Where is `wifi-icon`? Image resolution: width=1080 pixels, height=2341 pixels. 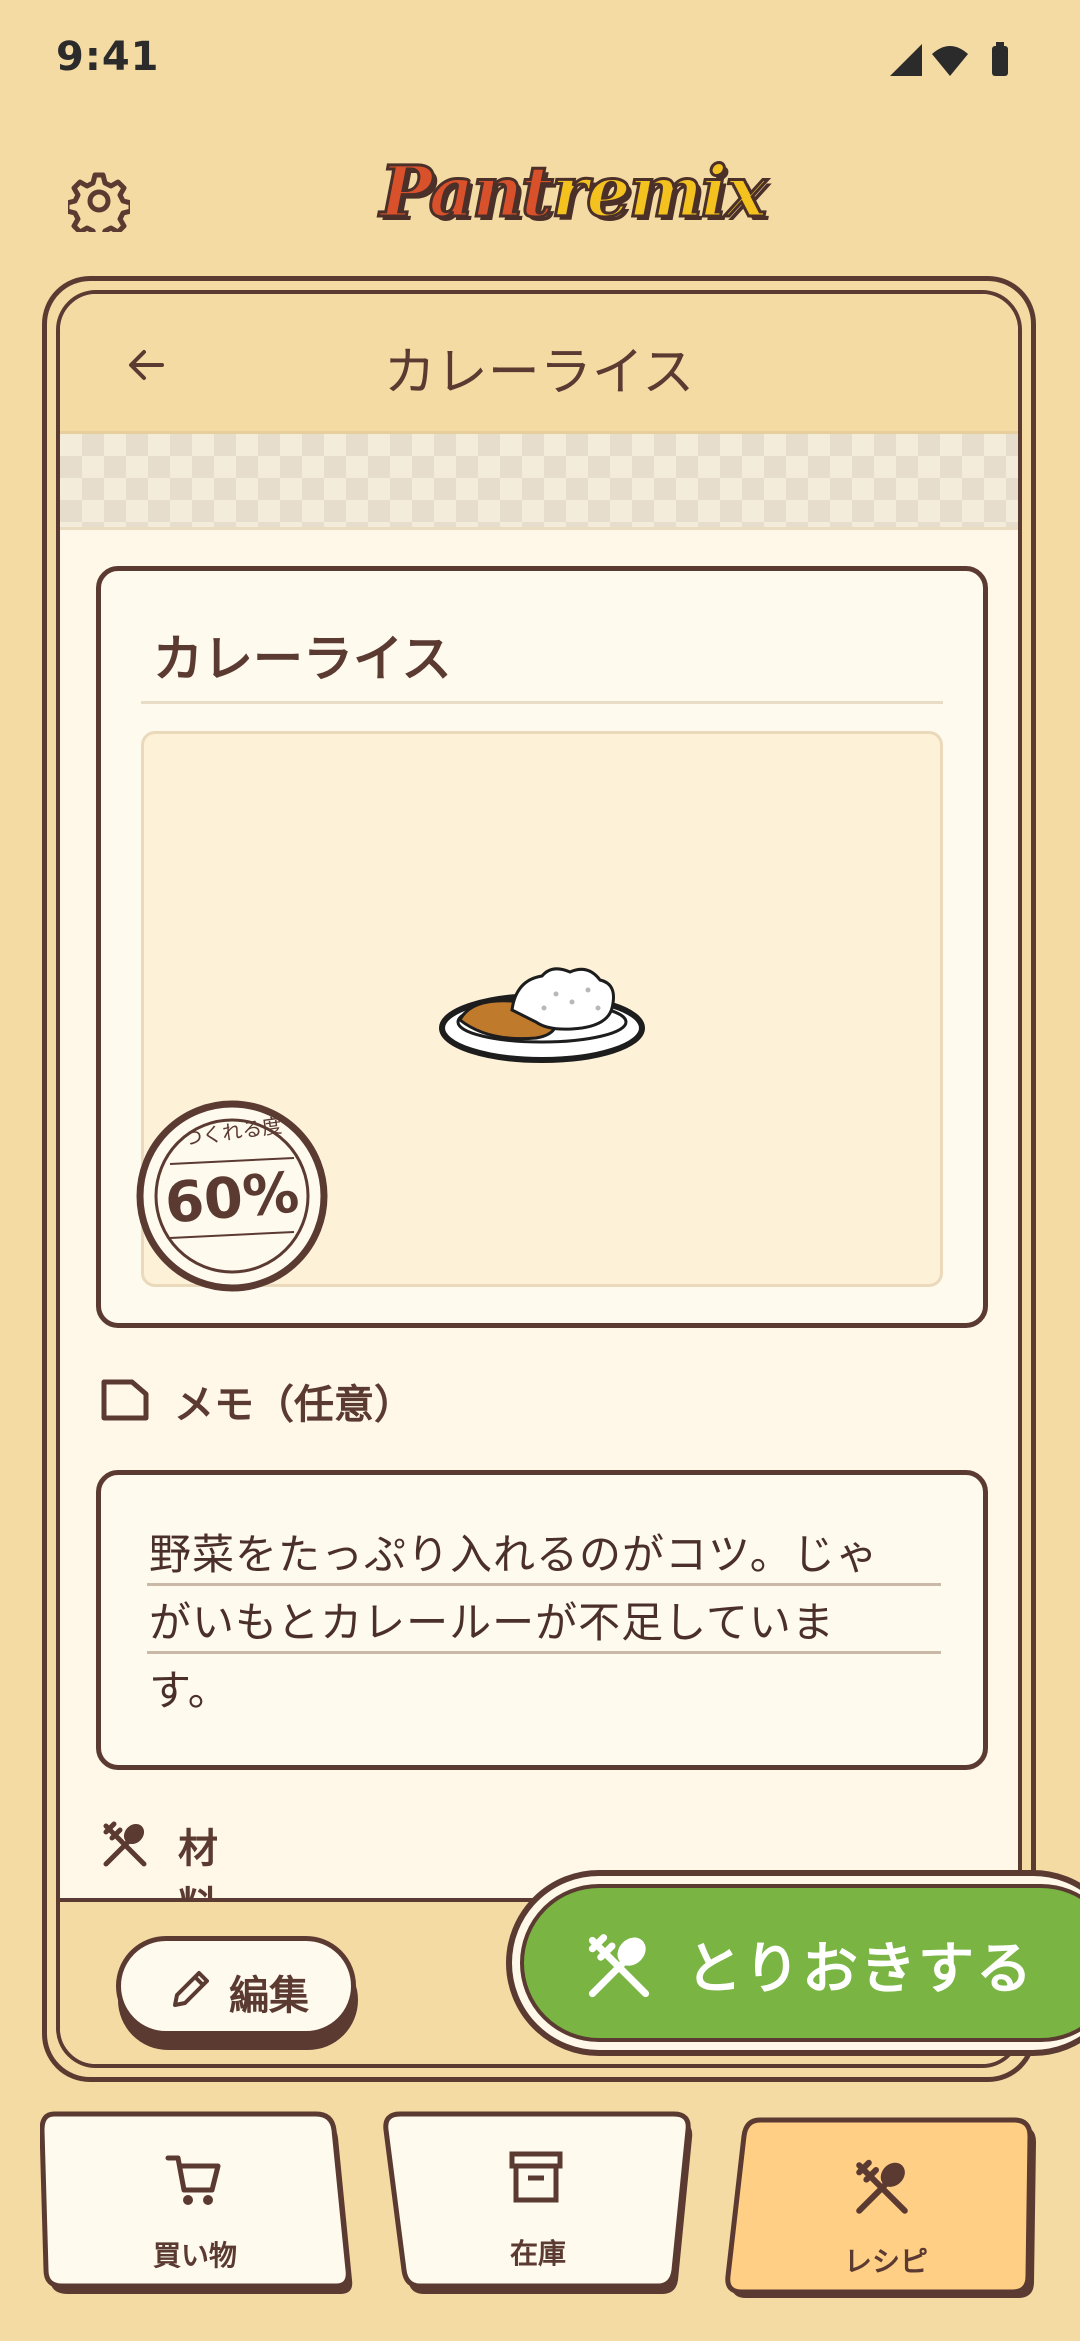 wifi-icon is located at coordinates (950, 61).